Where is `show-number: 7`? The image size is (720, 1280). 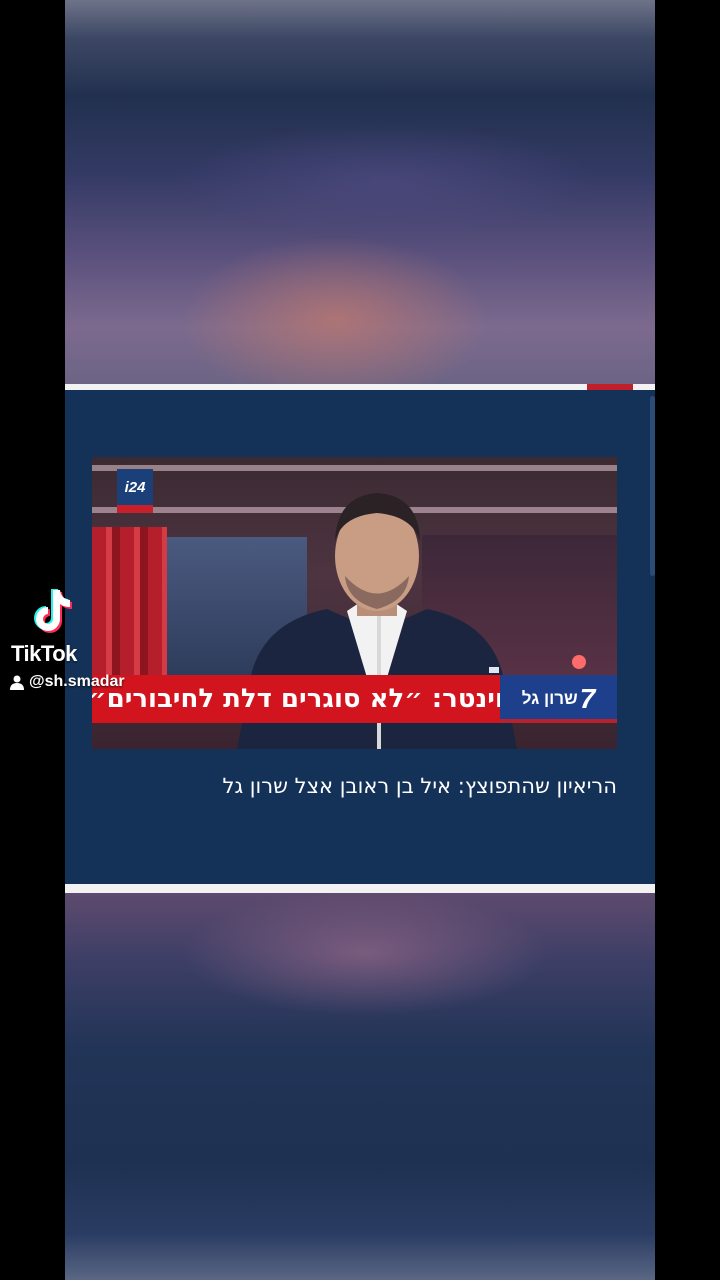
show-number: 7 is located at coordinates (587, 698).